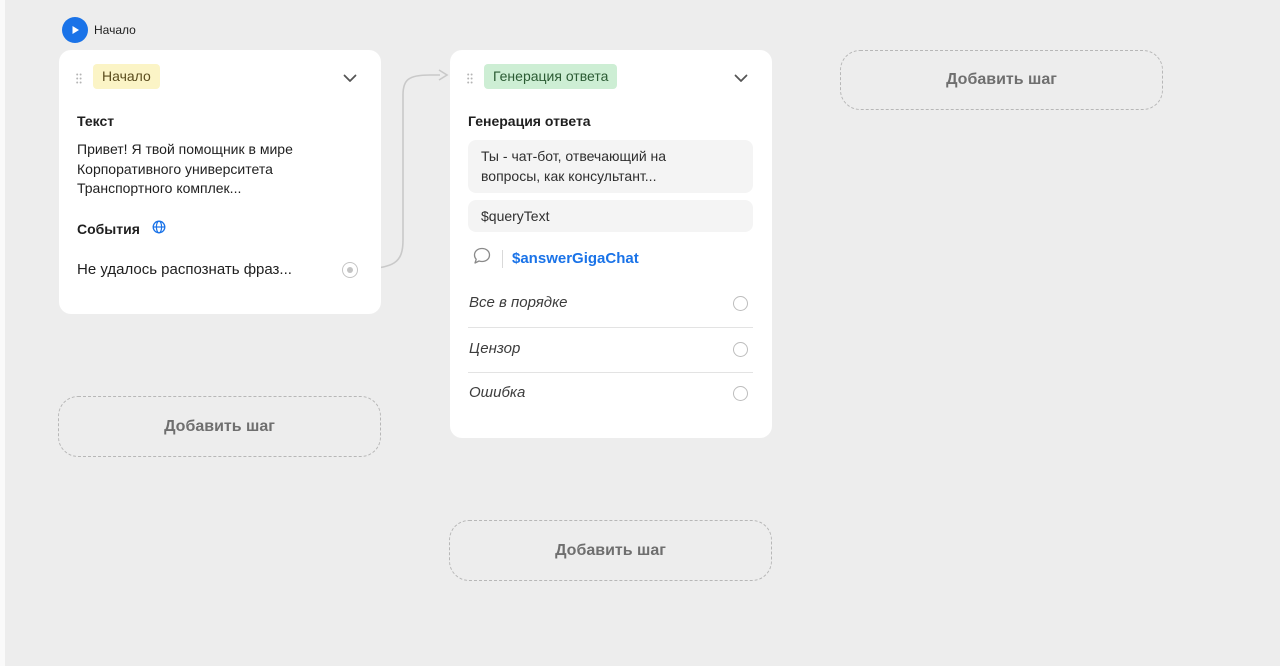 This screenshot has width=1280, height=666. I want to click on option-censor: Цензор, so click(610, 349).